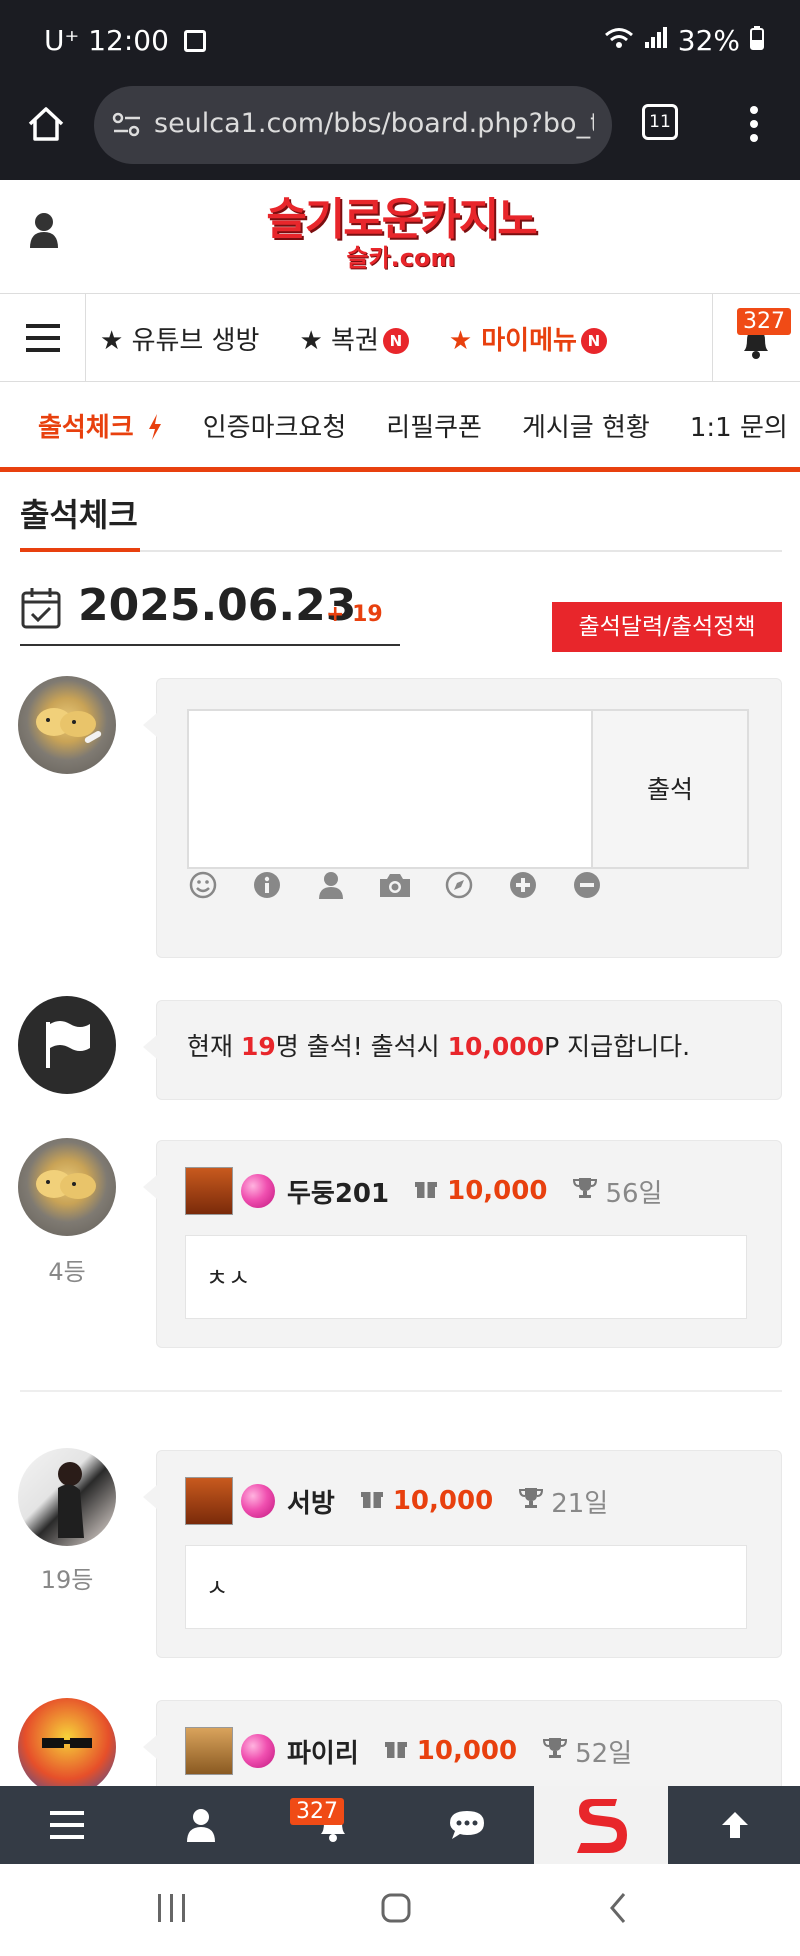 This screenshot has width=800, height=1956. I want to click on attendance-entry: 두둥201 10,000 56일 ㅊㅅ, so click(462, 1244).